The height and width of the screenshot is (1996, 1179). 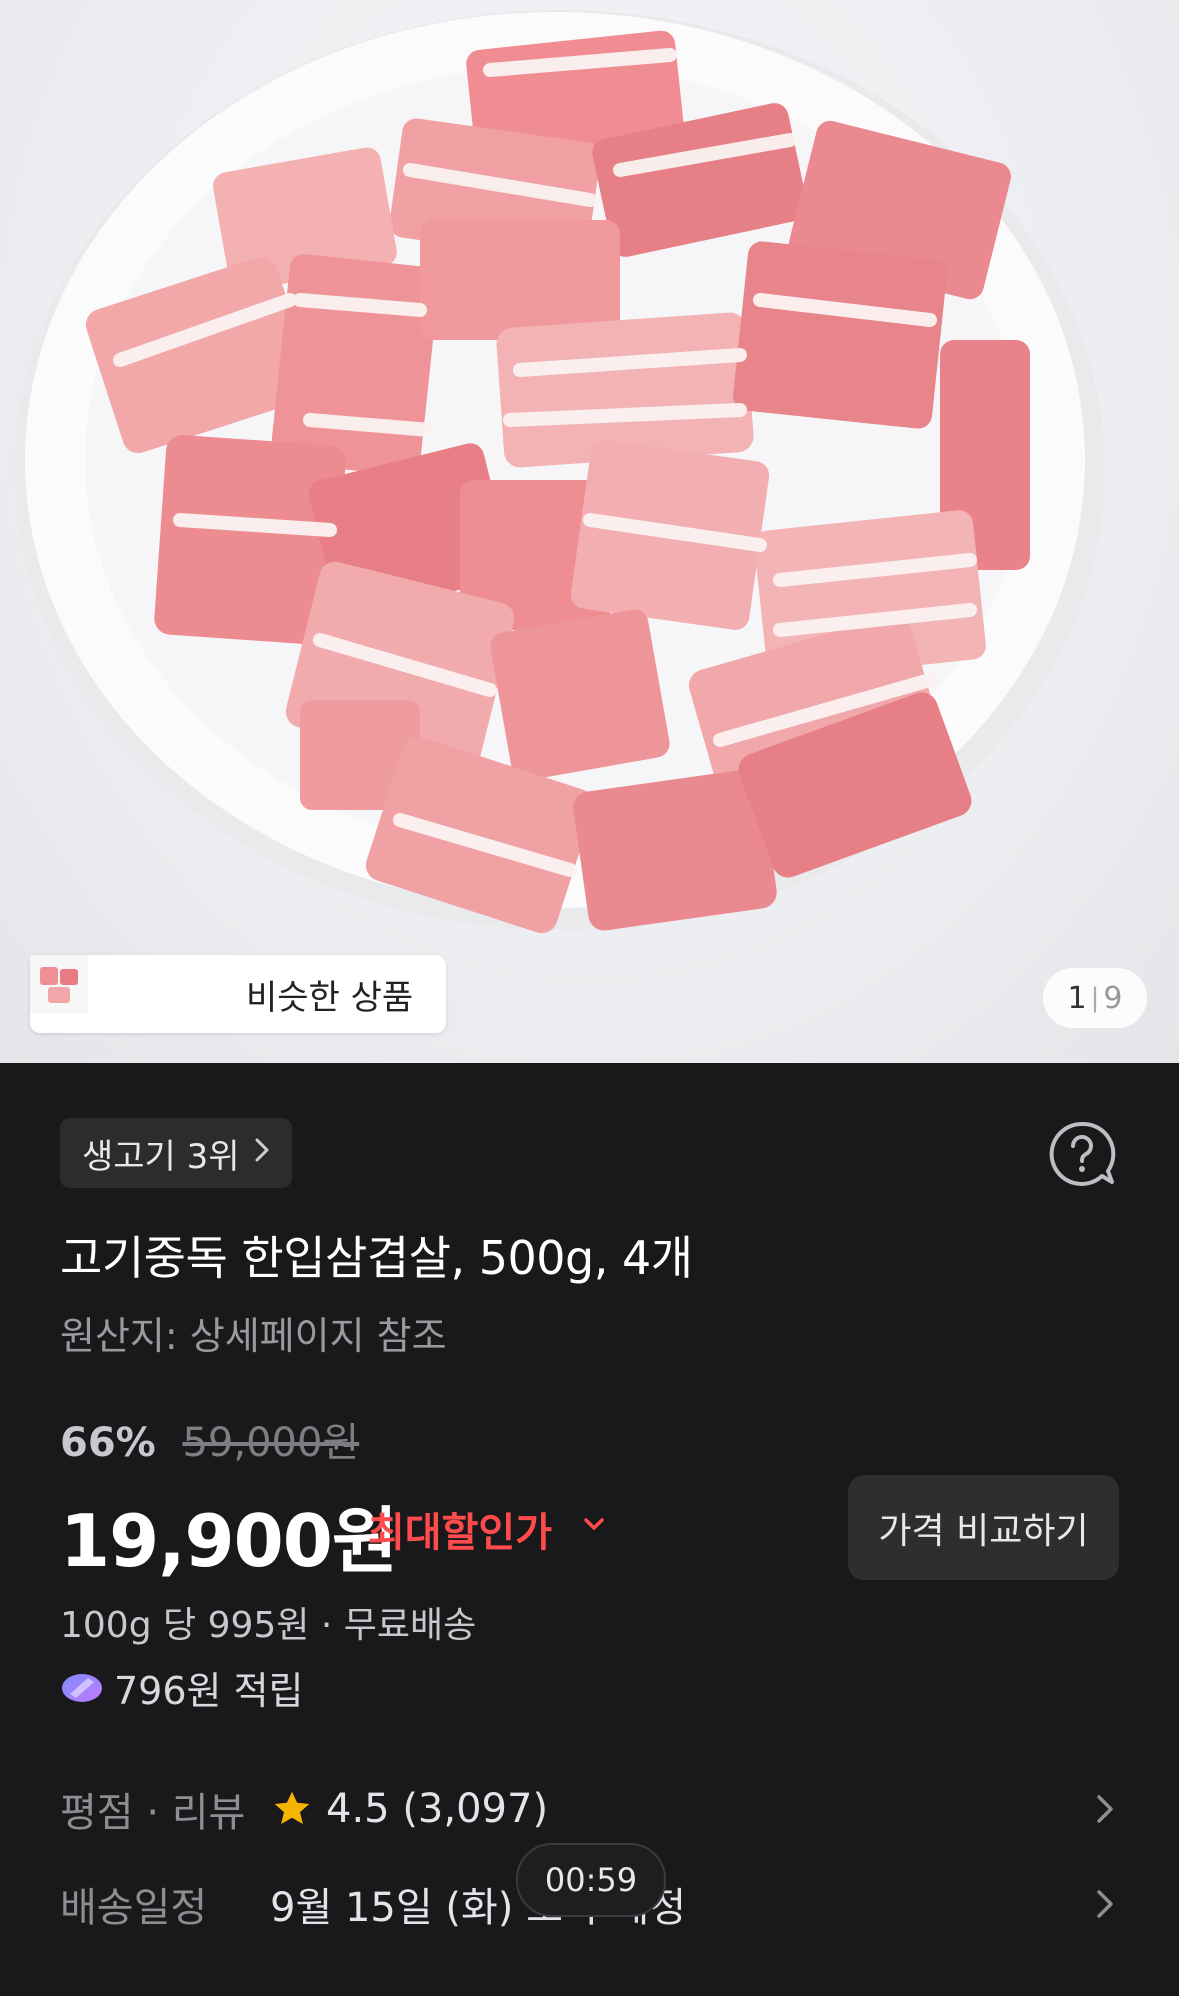 I want to click on rank-label: 생고기 3위, so click(x=161, y=1156).